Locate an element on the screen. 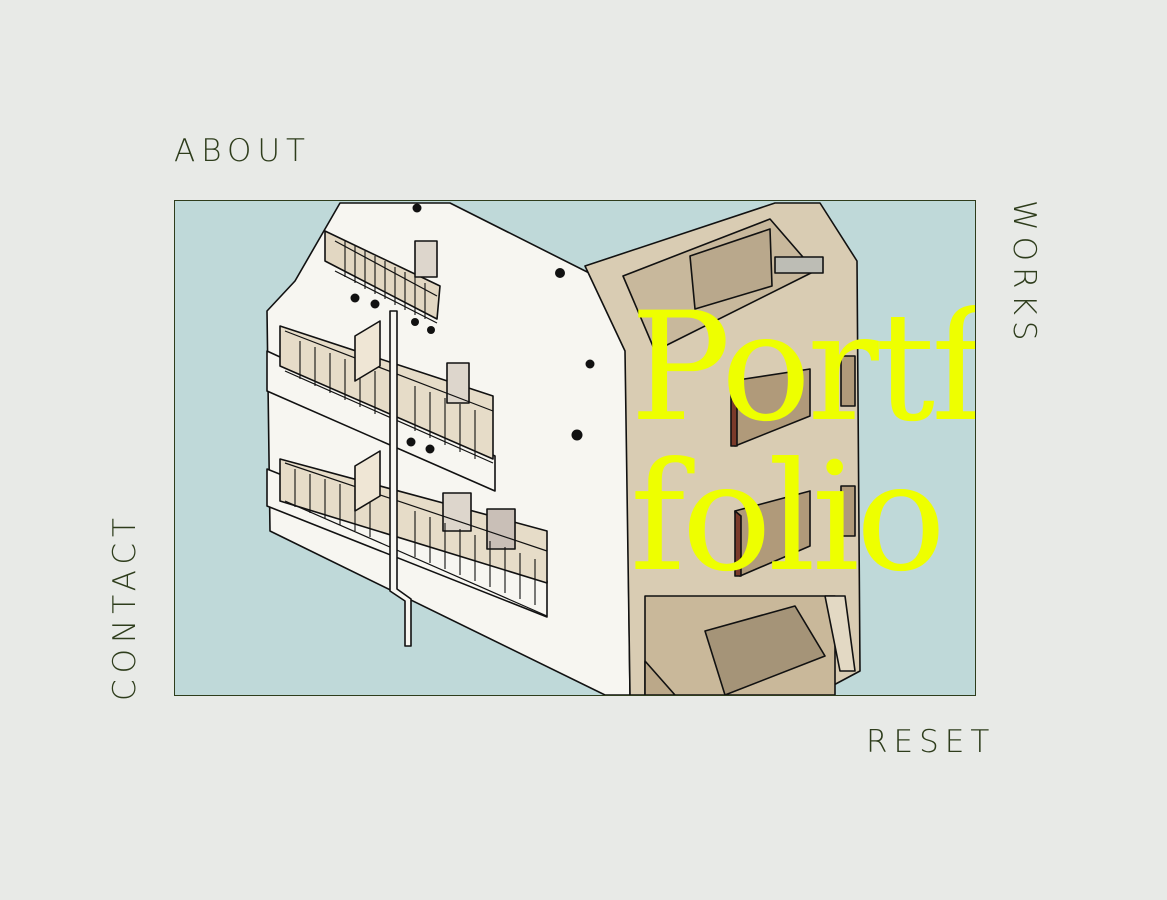  nav-works-link: WORKS is located at coordinates (1024, 273).